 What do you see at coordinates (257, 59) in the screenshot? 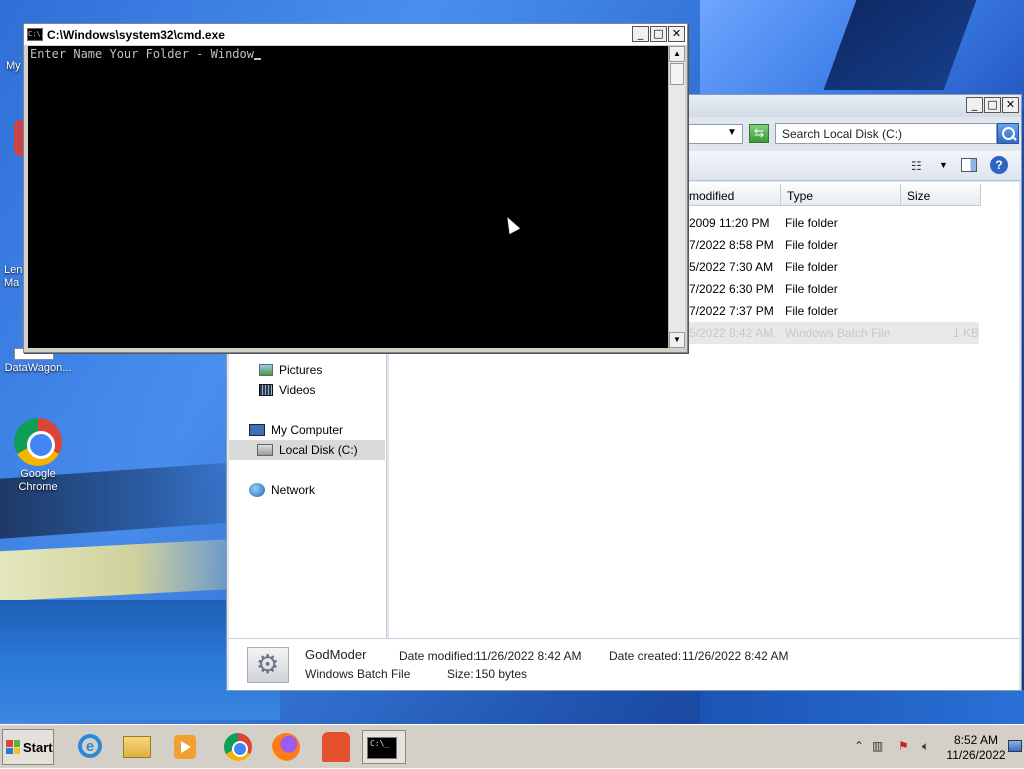
I see `text-cursor` at bounding box center [257, 59].